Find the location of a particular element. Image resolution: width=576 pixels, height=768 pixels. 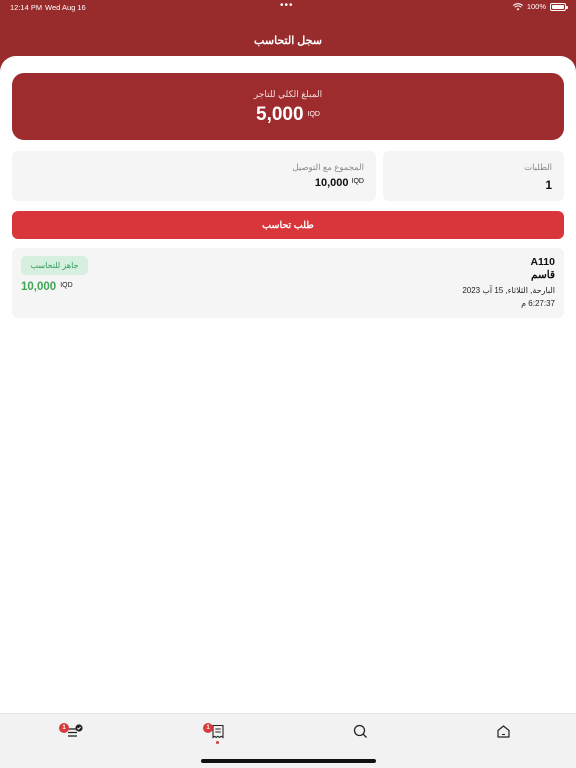

delivery-amount: 10,000 IQD is located at coordinates (339, 183).